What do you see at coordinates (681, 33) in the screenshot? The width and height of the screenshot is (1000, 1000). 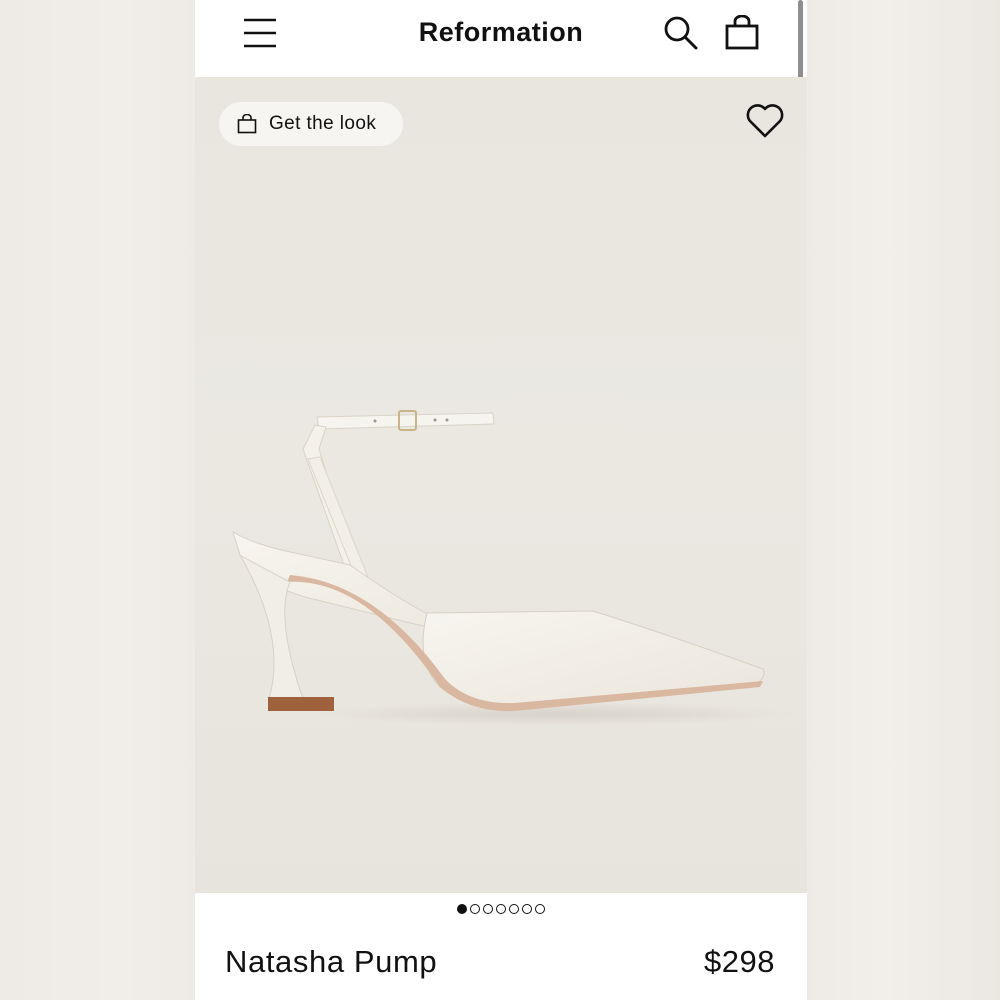 I see `search-icon` at bounding box center [681, 33].